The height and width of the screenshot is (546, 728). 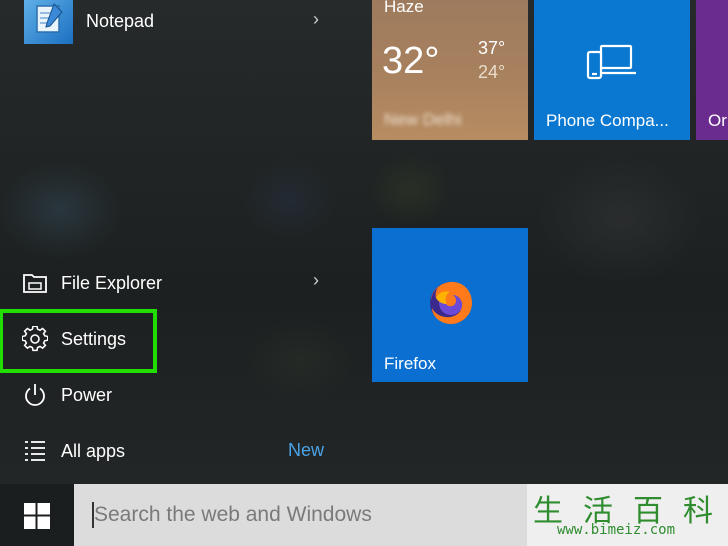 I want to click on start-item-settings: Settings, so click(x=78, y=341).